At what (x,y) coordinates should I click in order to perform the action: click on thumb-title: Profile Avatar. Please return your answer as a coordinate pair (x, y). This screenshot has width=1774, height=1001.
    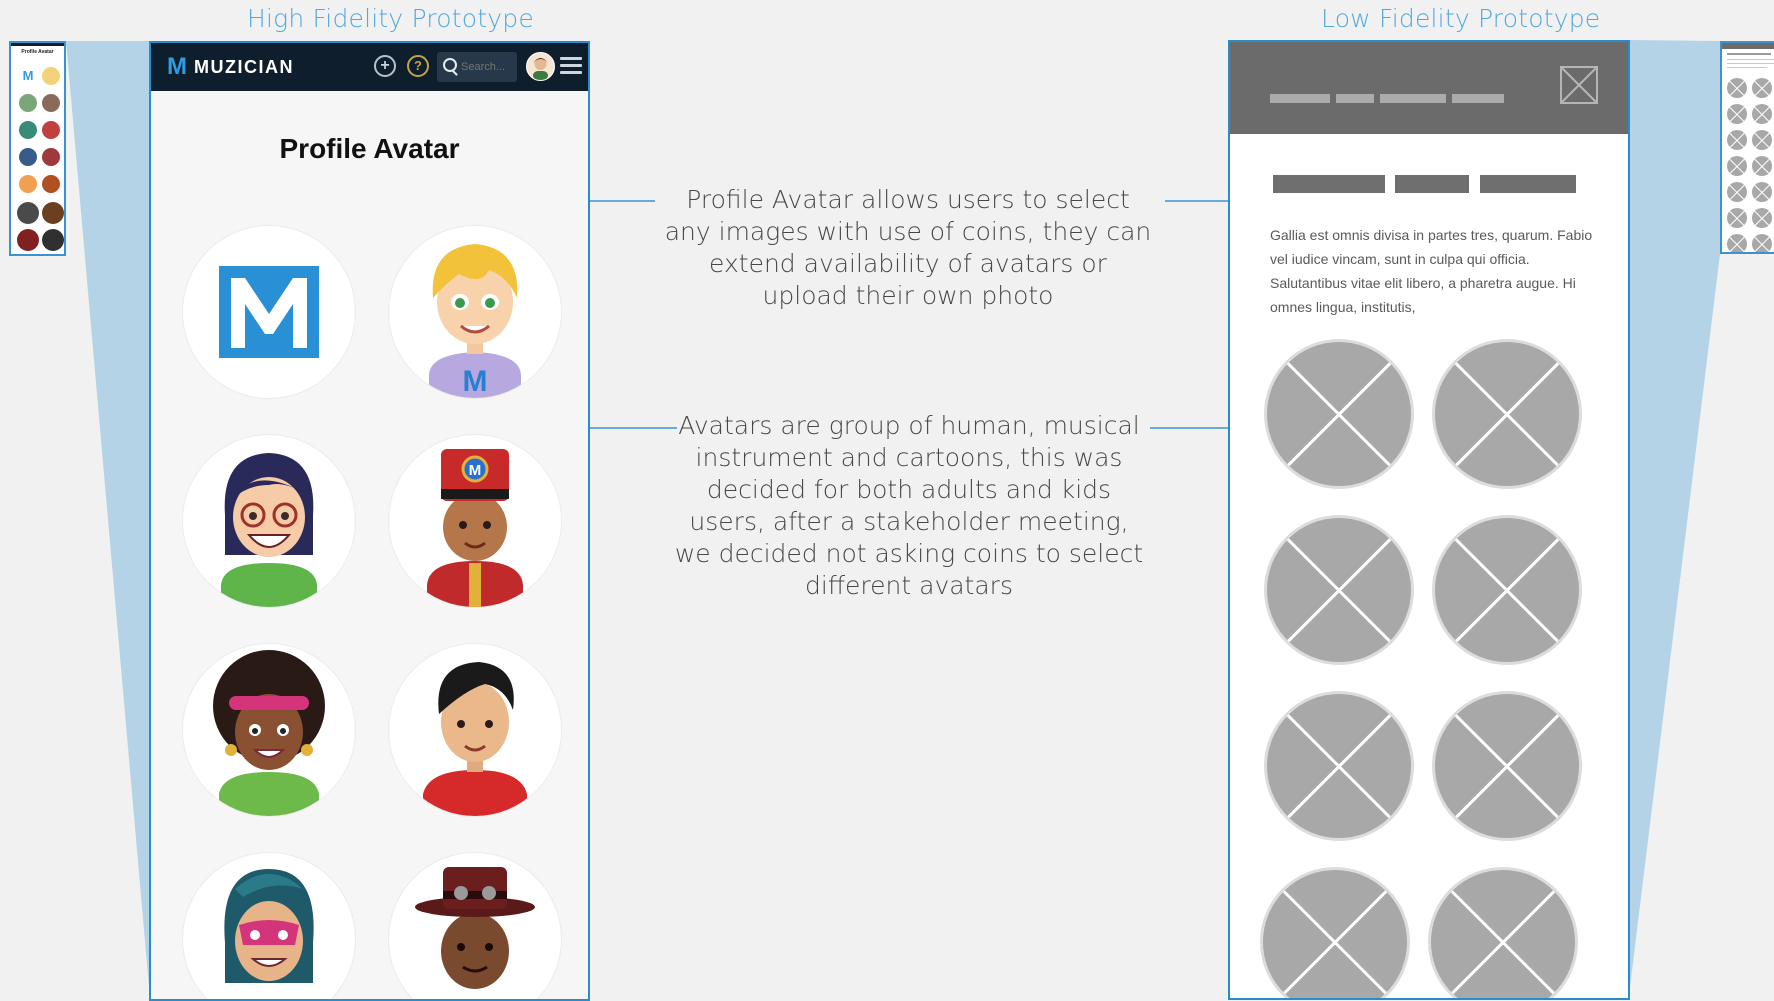
    Looking at the image, I should click on (37, 52).